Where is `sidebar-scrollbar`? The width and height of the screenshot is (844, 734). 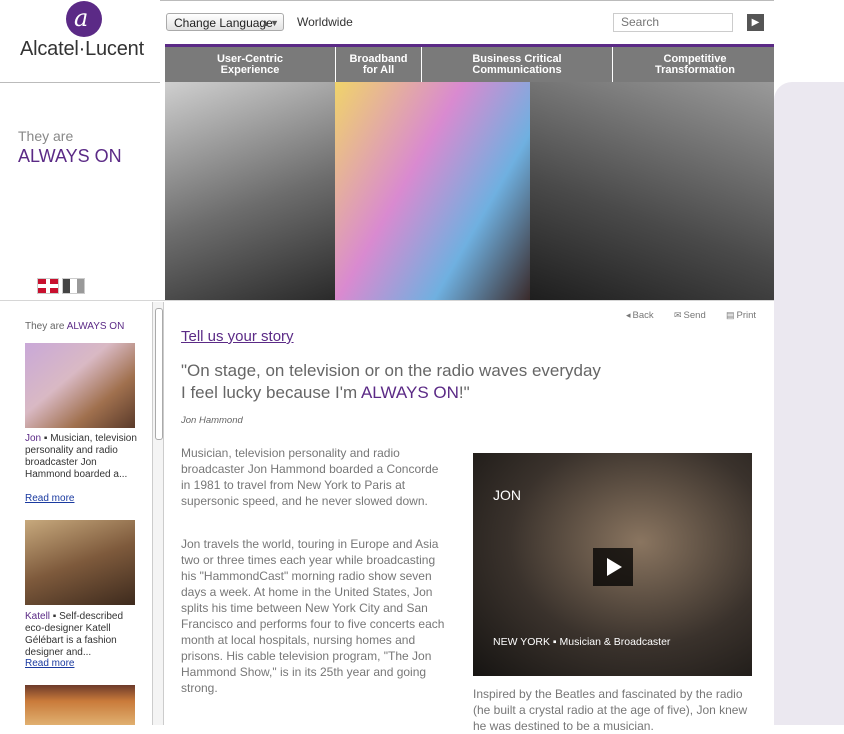 sidebar-scrollbar is located at coordinates (158, 513).